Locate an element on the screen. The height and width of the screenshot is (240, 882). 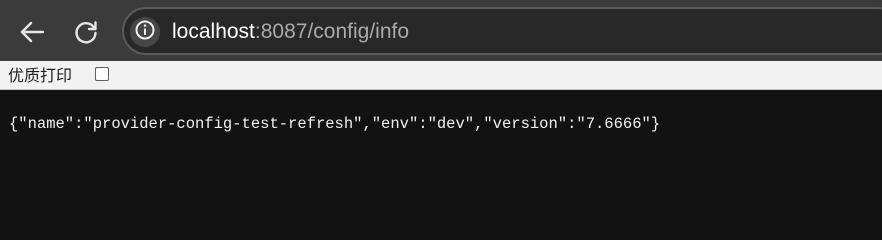
reload-button is located at coordinates (86, 32).